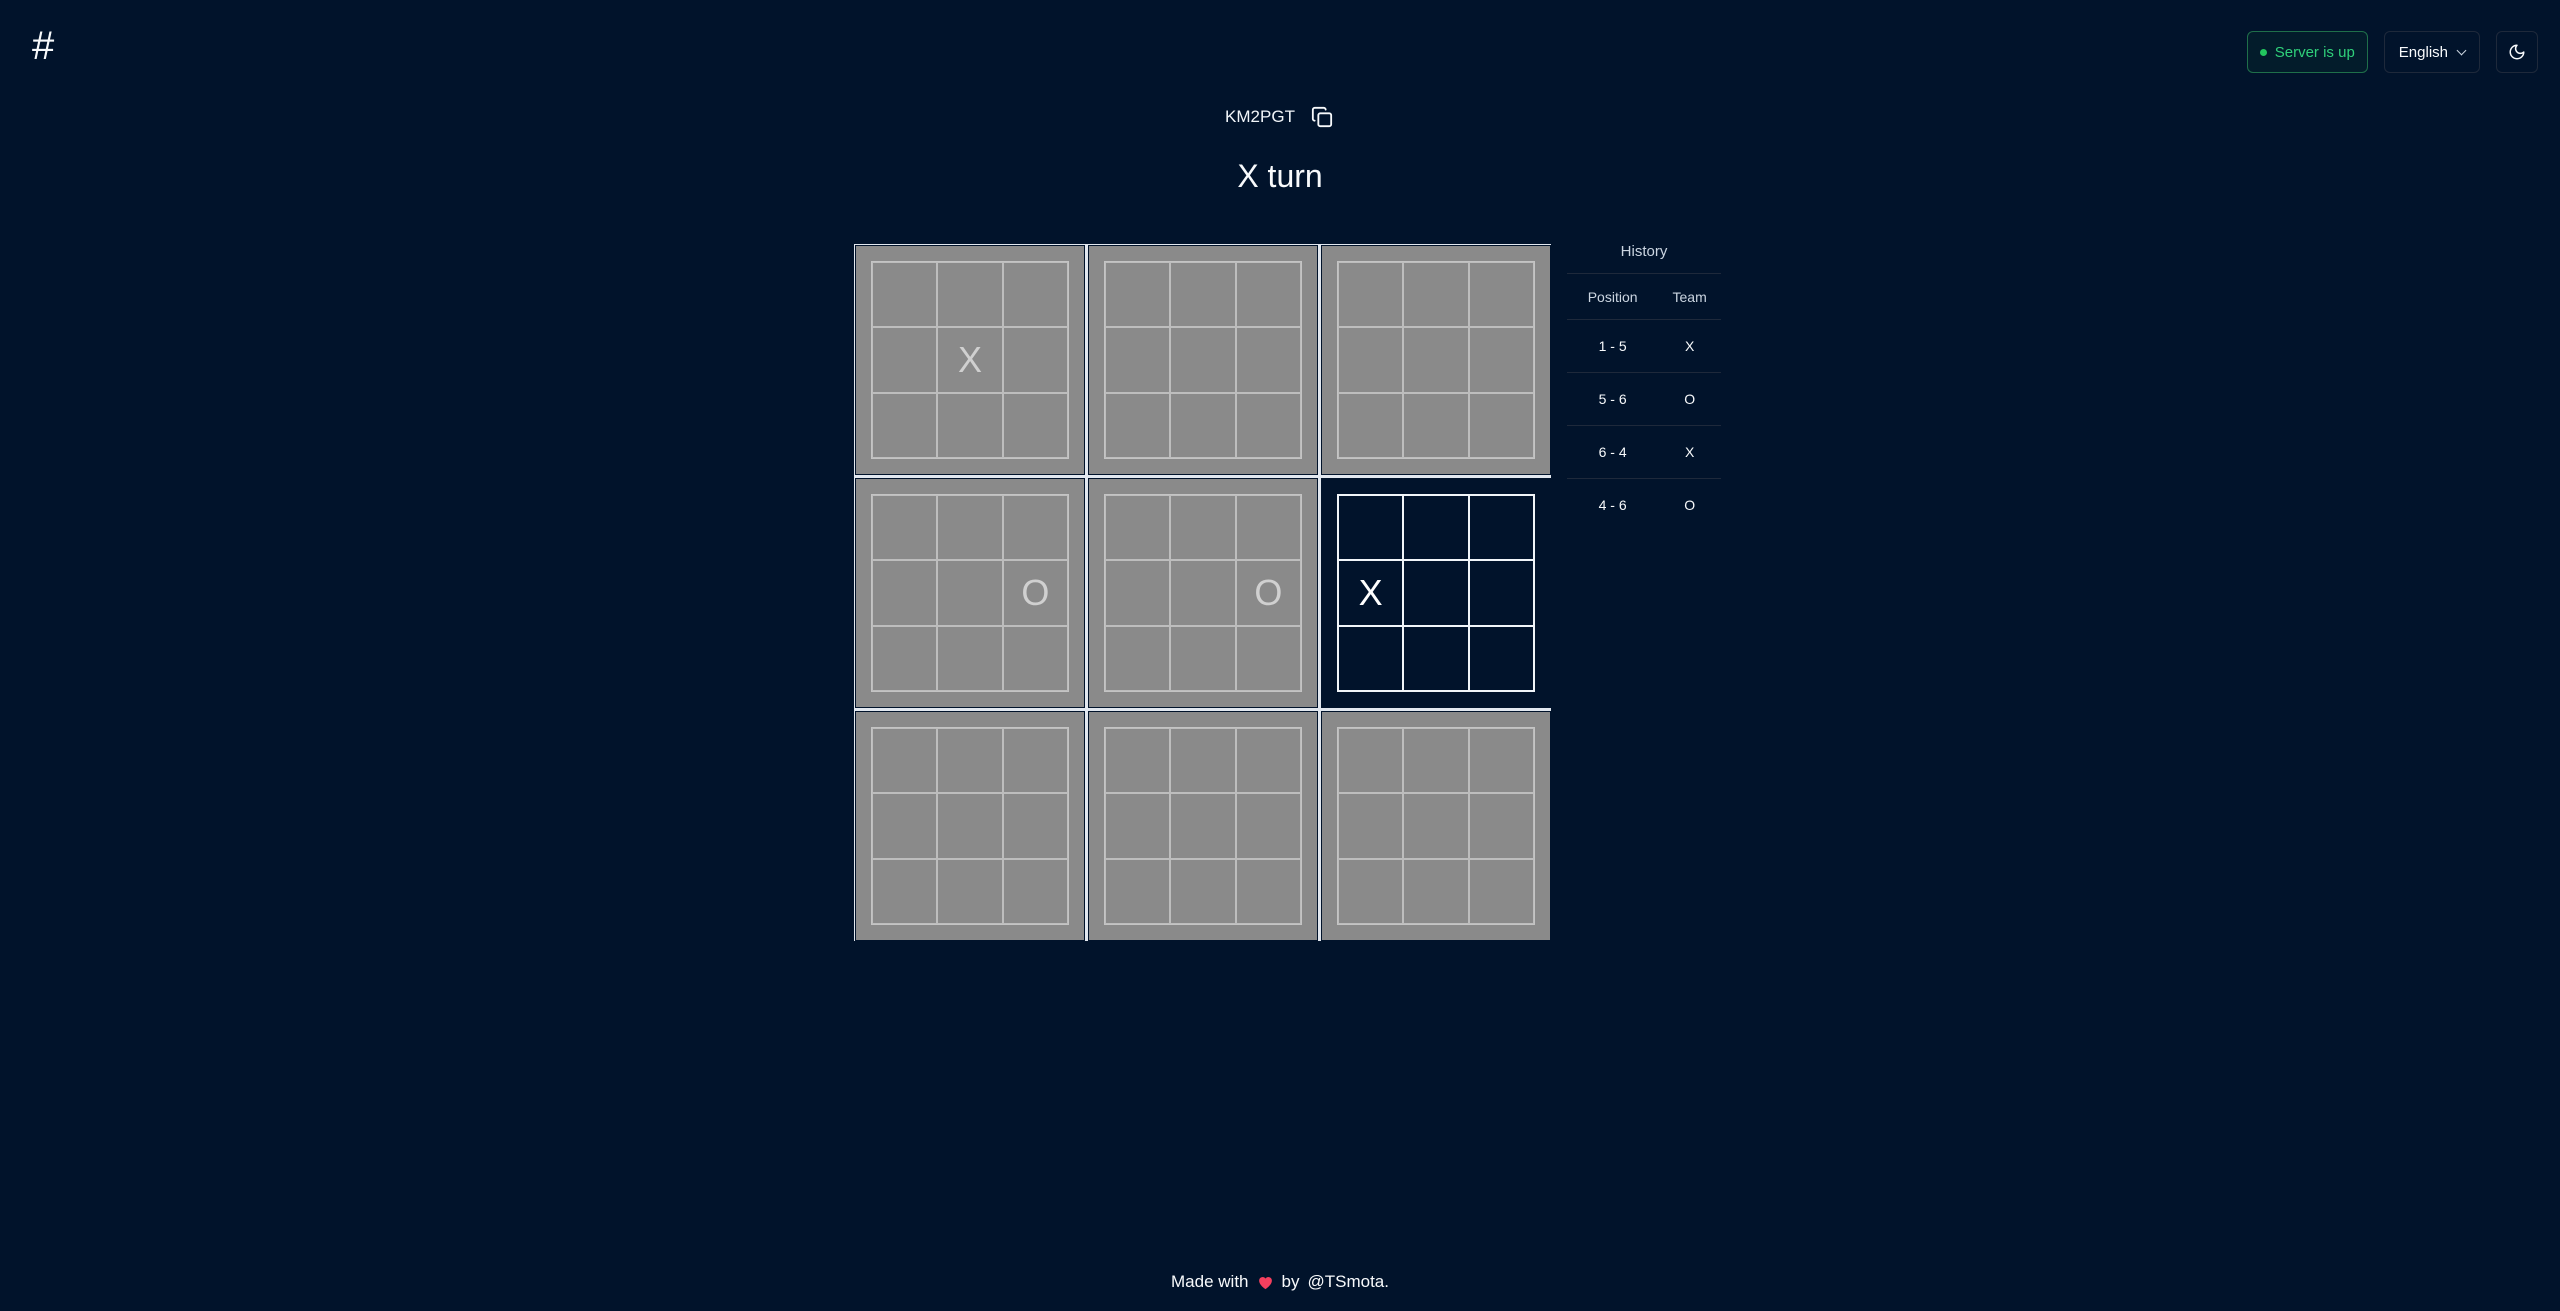  What do you see at coordinates (1210, 1281) in the screenshot?
I see `footer-made-with: Made with` at bounding box center [1210, 1281].